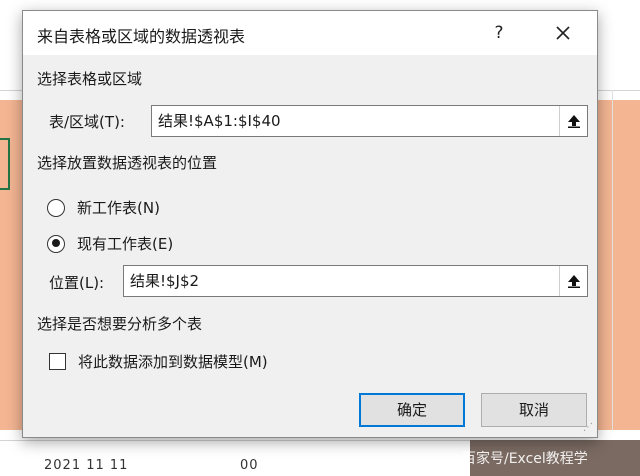  Describe the element at coordinates (57, 361) in the screenshot. I see `add-to-model-checkbox` at that location.